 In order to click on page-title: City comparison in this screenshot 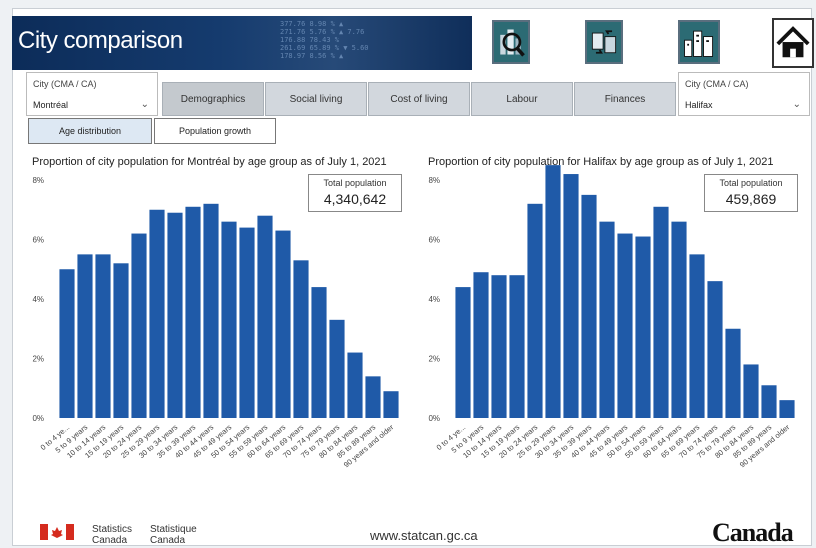, I will do `click(100, 40)`.